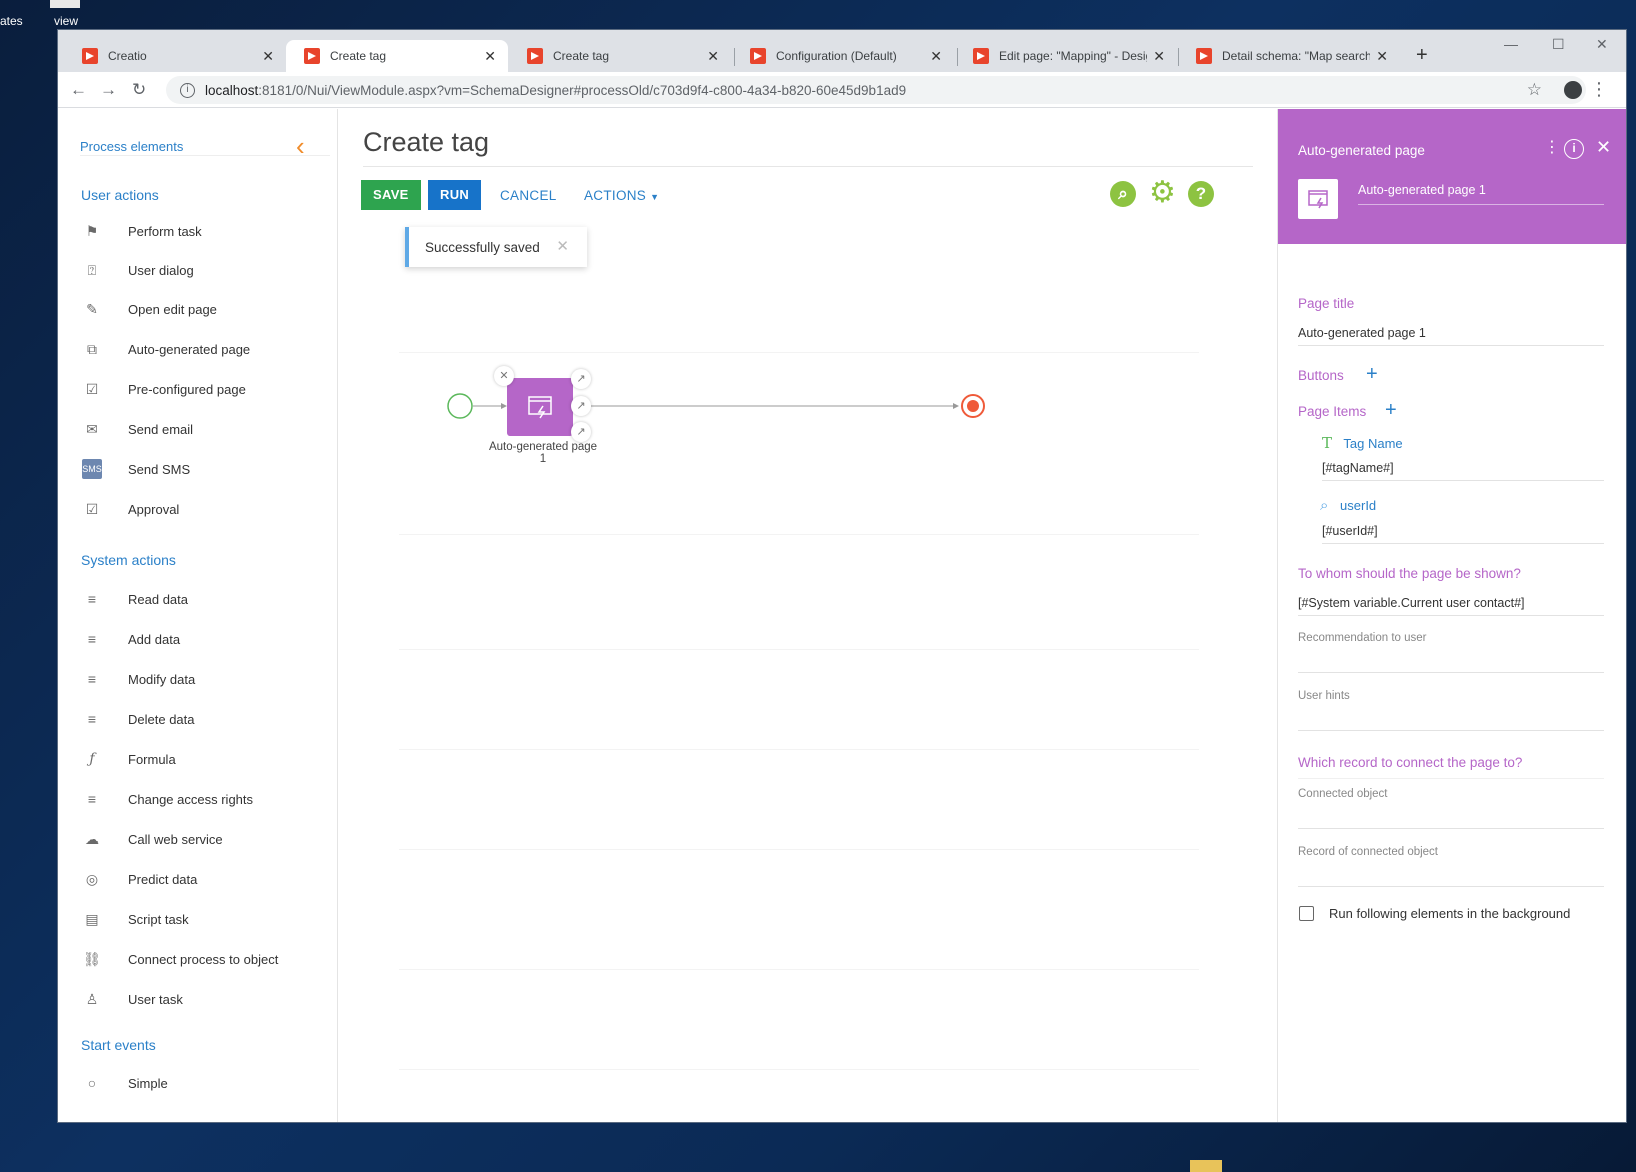 The width and height of the screenshot is (1636, 1172). I want to click on connected-object-input, so click(1451, 828).